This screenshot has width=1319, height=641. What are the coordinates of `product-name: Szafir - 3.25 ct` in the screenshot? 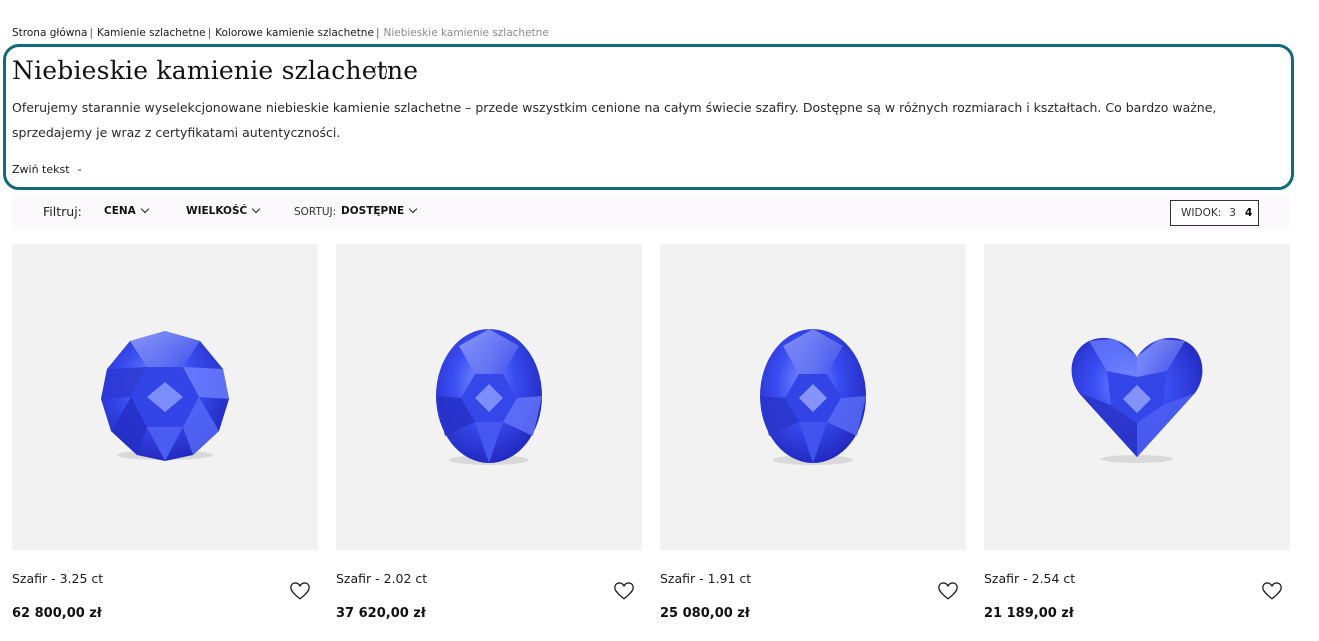 It's located at (57, 578).